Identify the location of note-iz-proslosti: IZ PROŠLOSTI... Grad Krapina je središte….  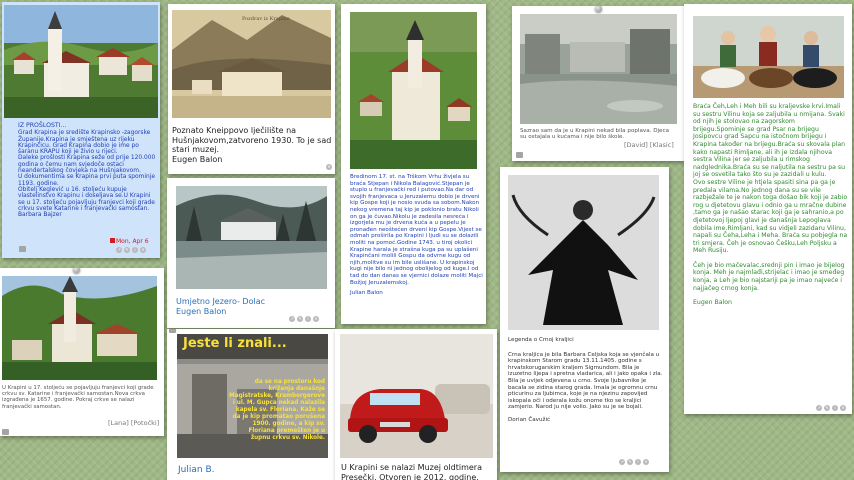
(81, 130).